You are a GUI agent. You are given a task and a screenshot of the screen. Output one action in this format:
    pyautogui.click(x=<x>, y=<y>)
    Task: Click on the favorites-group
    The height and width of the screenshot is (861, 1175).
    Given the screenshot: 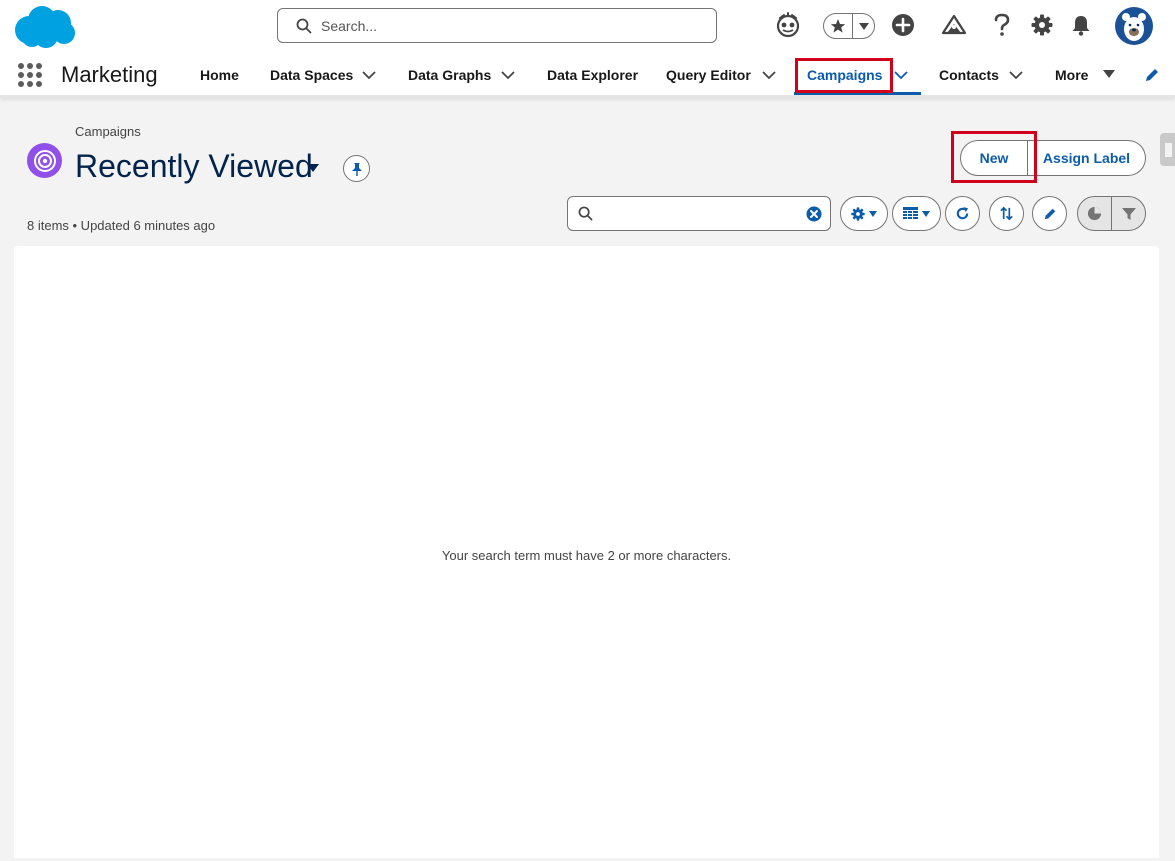 What is the action you would take?
    pyautogui.click(x=849, y=26)
    